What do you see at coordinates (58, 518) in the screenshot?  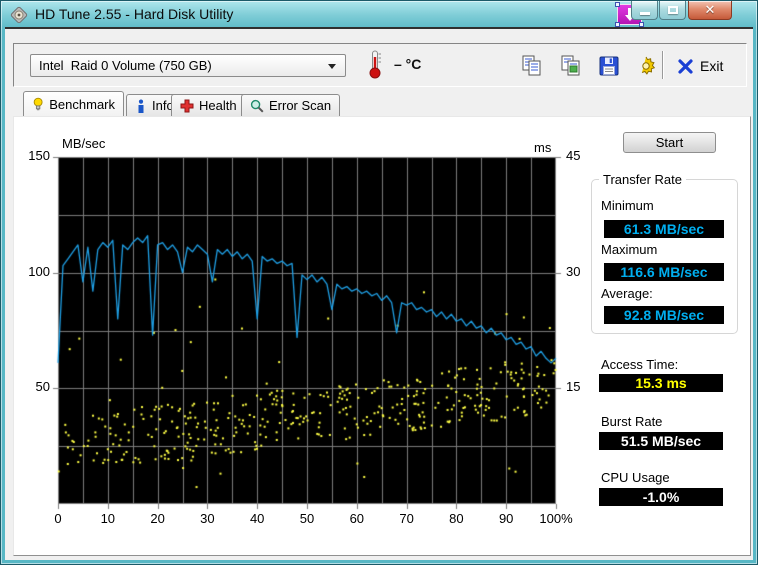 I see `axis-tick-label: 0` at bounding box center [58, 518].